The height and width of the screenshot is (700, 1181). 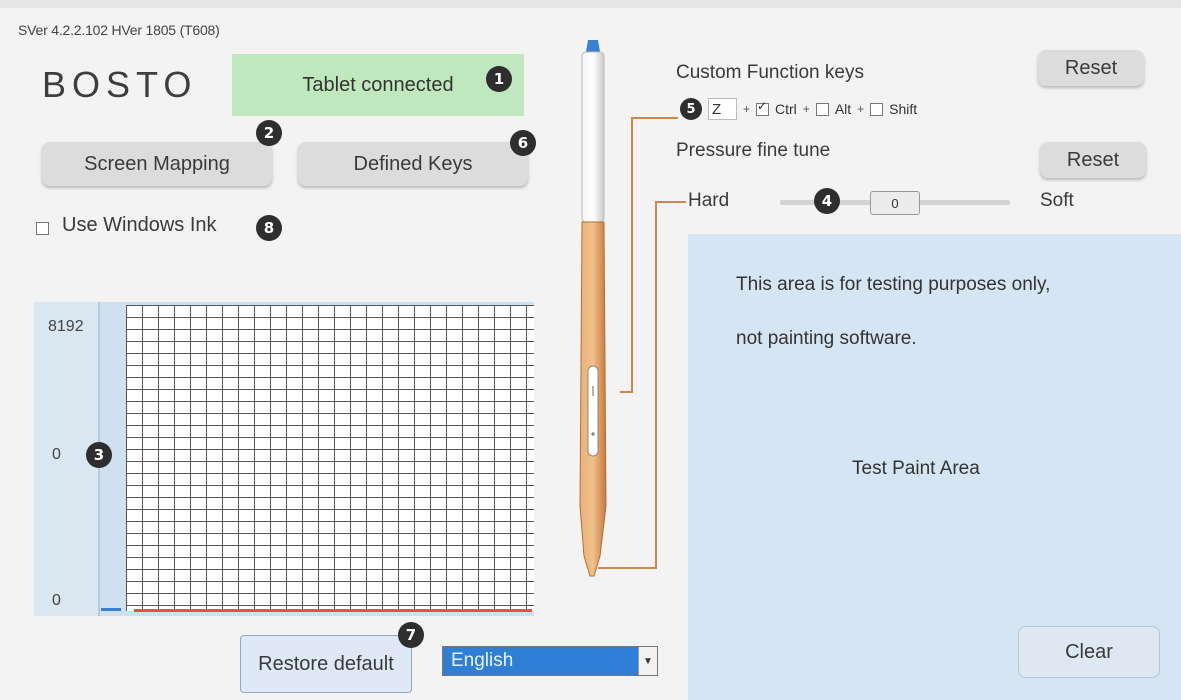 I want to click on windows-ink-checkbox, so click(x=42, y=228).